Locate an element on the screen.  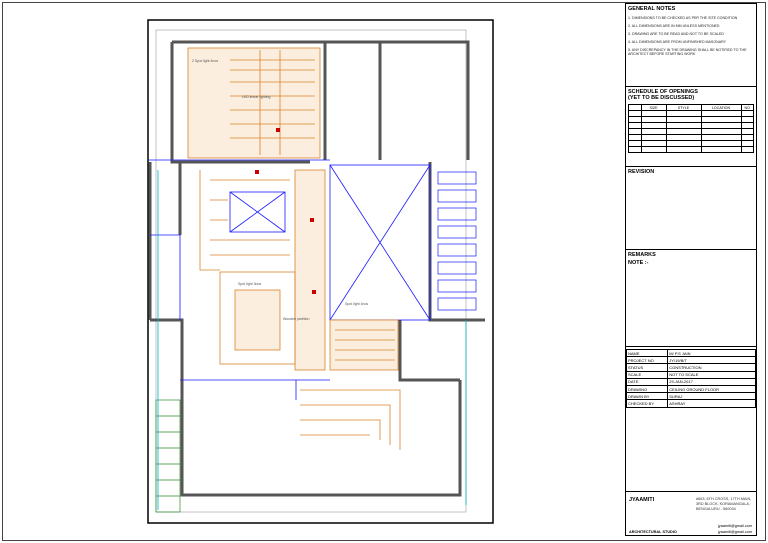
info-row: CHECKED BY ASHRAY is located at coordinates (690, 403).